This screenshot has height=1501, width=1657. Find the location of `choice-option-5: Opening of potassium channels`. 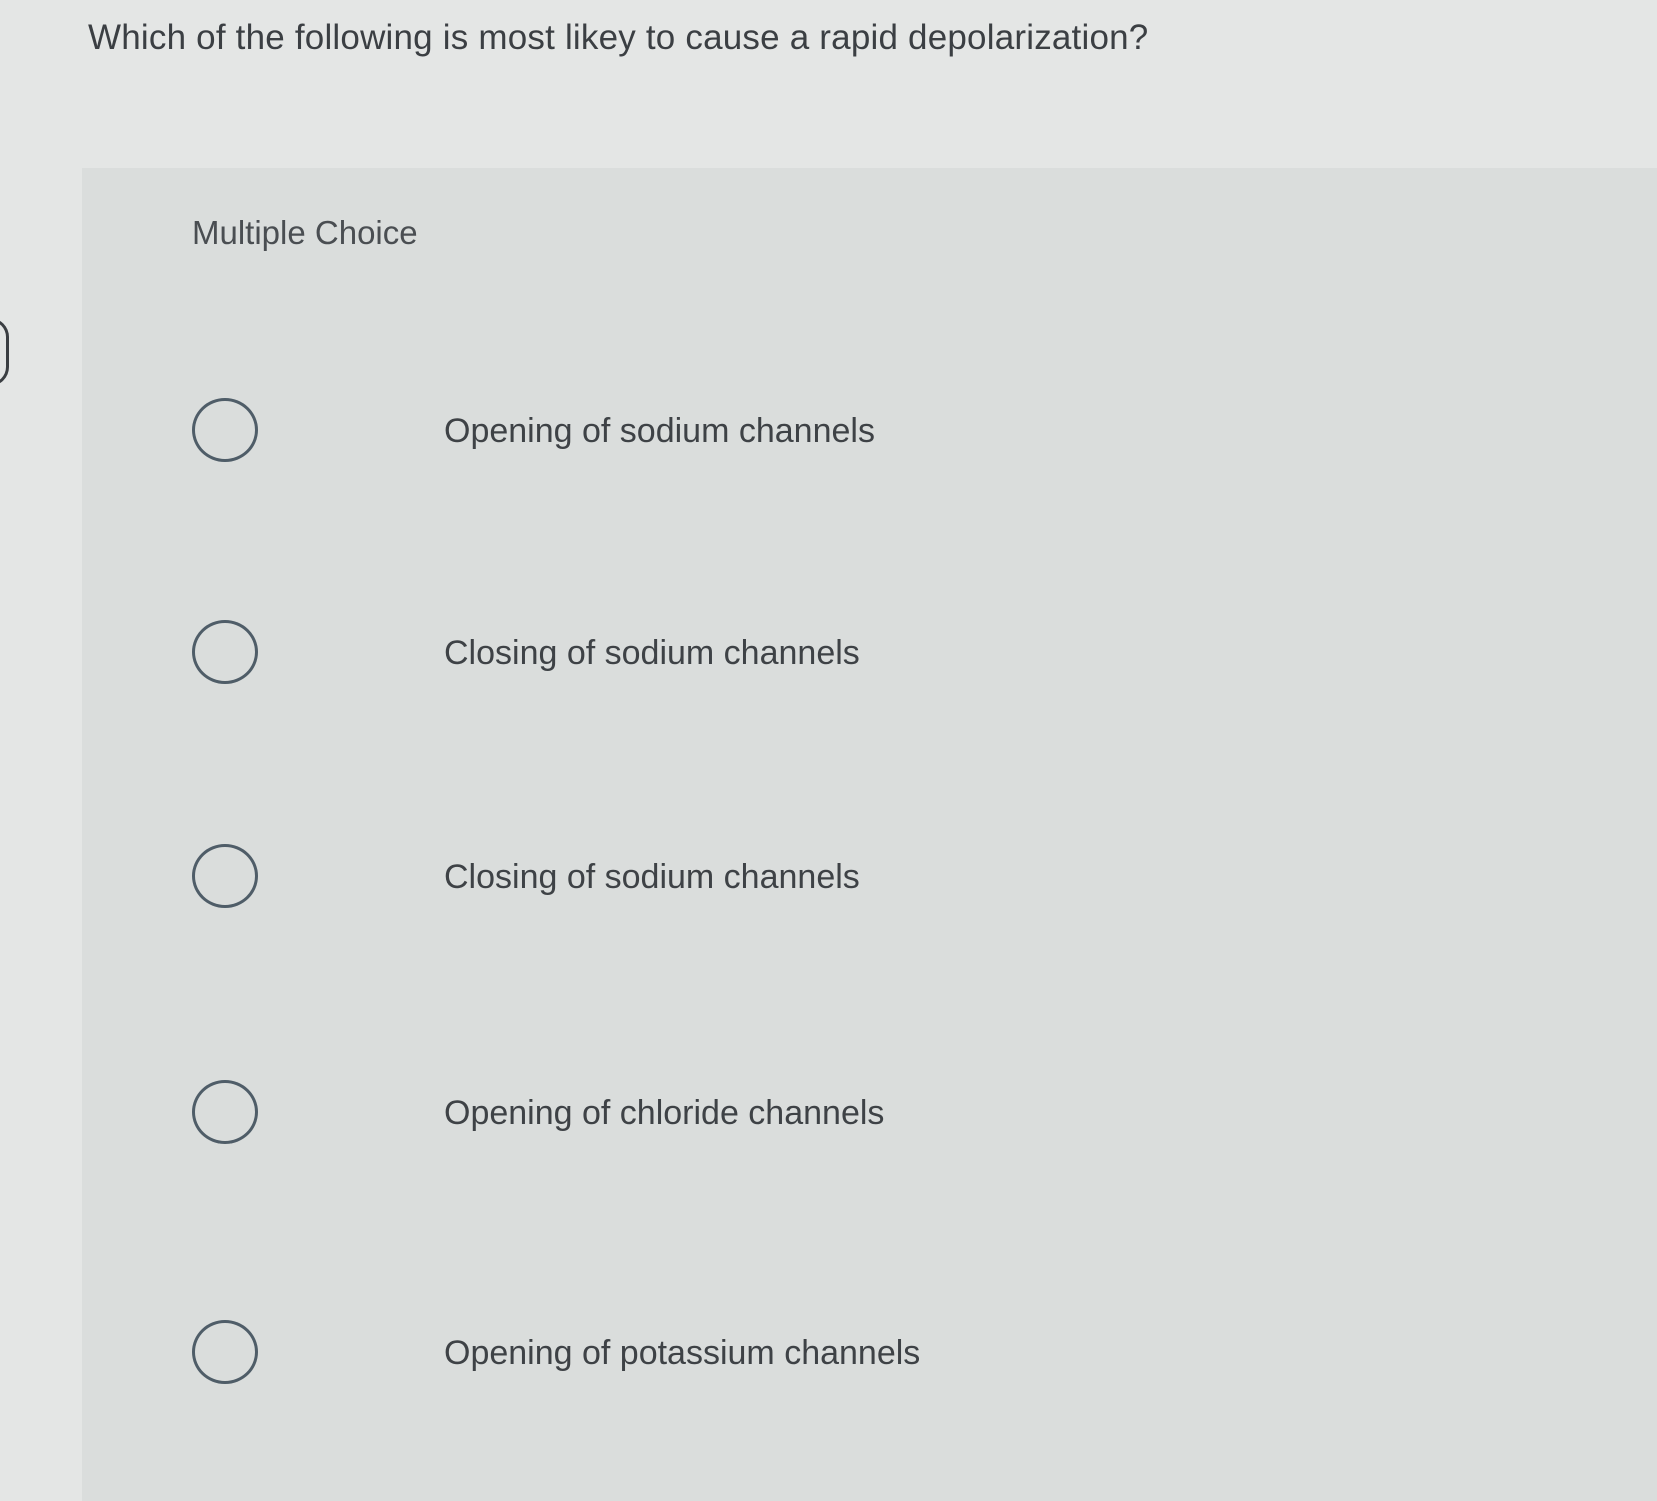

choice-option-5: Opening of potassium channels is located at coordinates (792, 1356).